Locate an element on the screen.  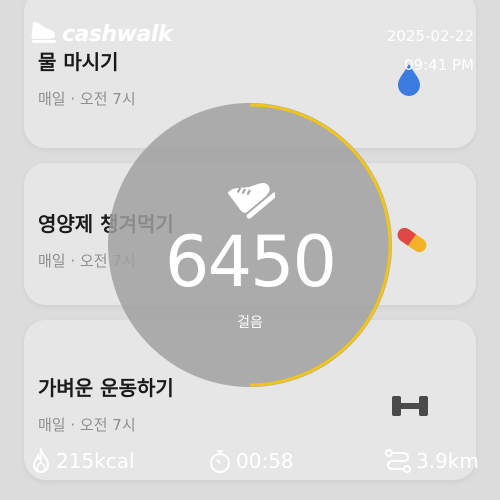
distance-value: 3.9km is located at coordinates (447, 461).